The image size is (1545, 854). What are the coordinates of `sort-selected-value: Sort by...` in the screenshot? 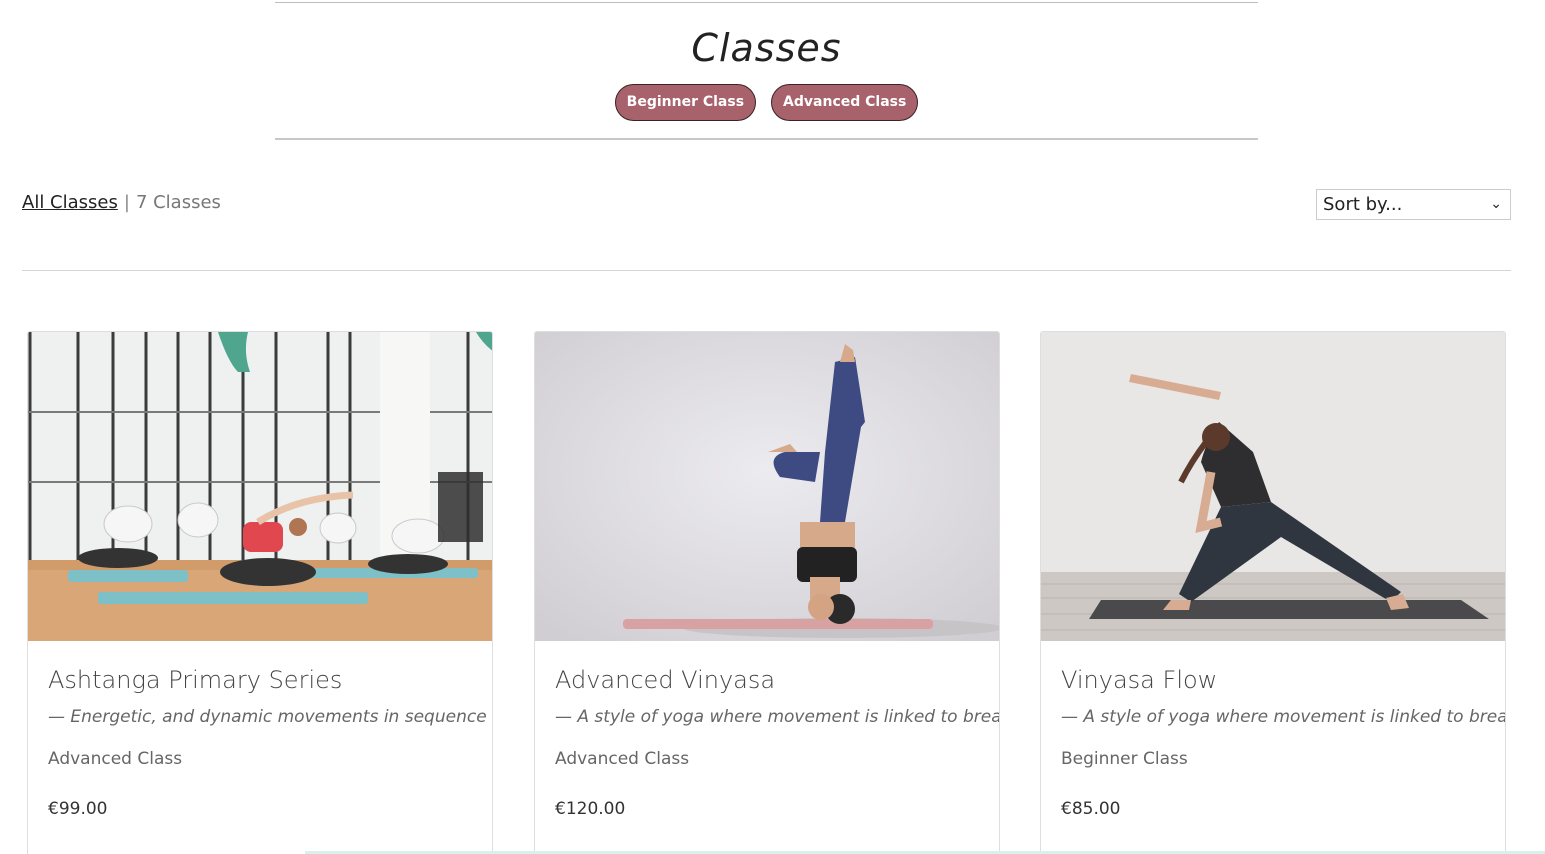 It's located at (1363, 204).